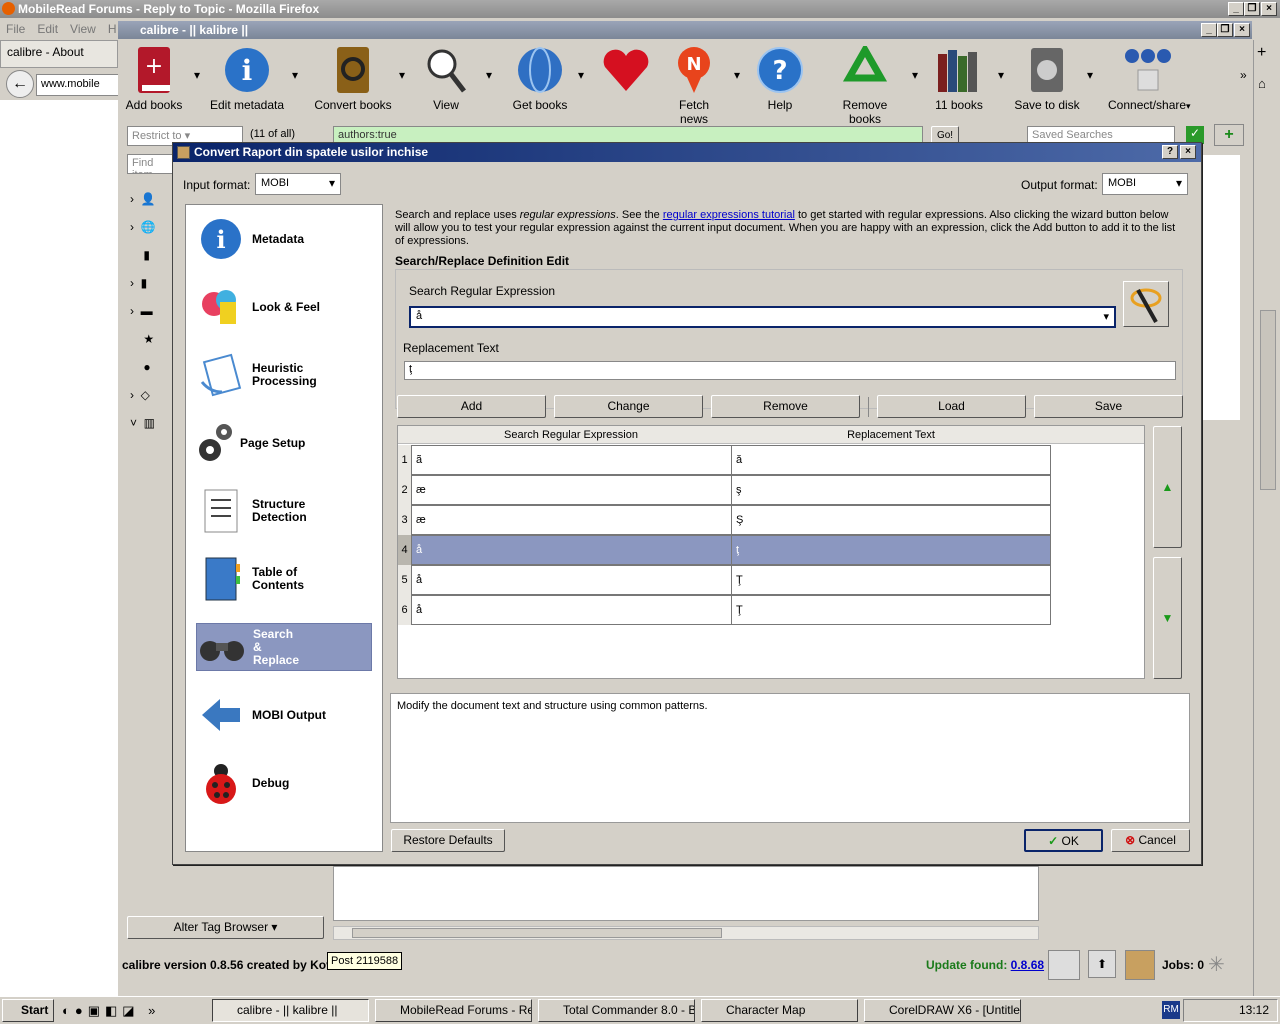  I want to click on section-heuristic: Heuristic Processing, so click(284, 375).